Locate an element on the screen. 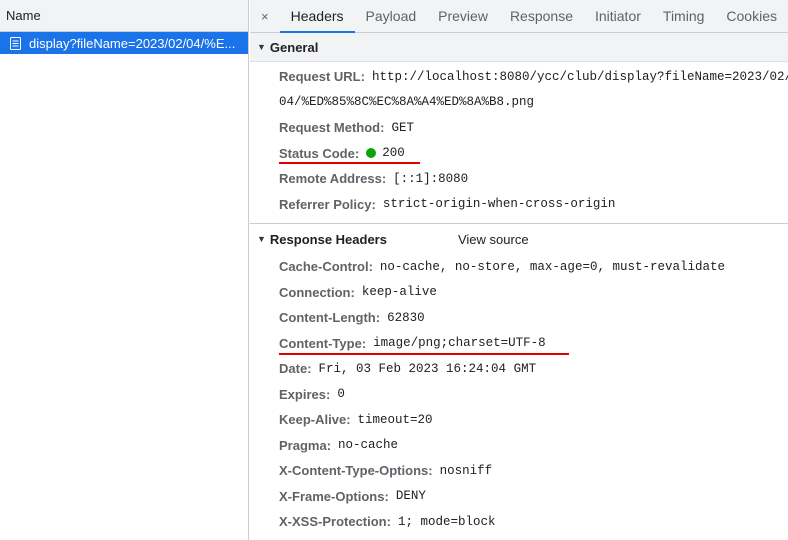 The height and width of the screenshot is (540, 788). header-value: Fri, 03 Feb 2023 16:24:04 GMT is located at coordinates (427, 368).